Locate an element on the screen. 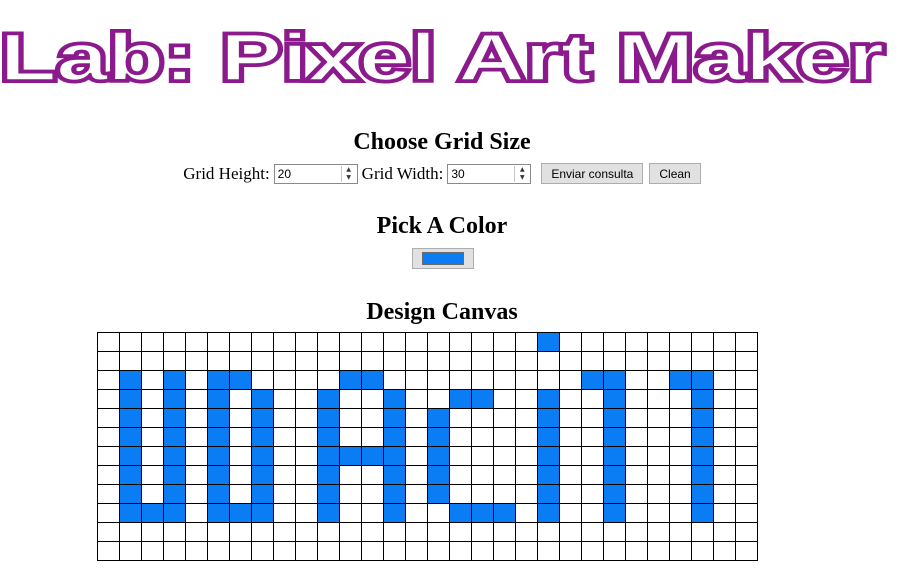 Image resolution: width=908 pixels, height=572 pixels. clean-button: Clean is located at coordinates (675, 173).